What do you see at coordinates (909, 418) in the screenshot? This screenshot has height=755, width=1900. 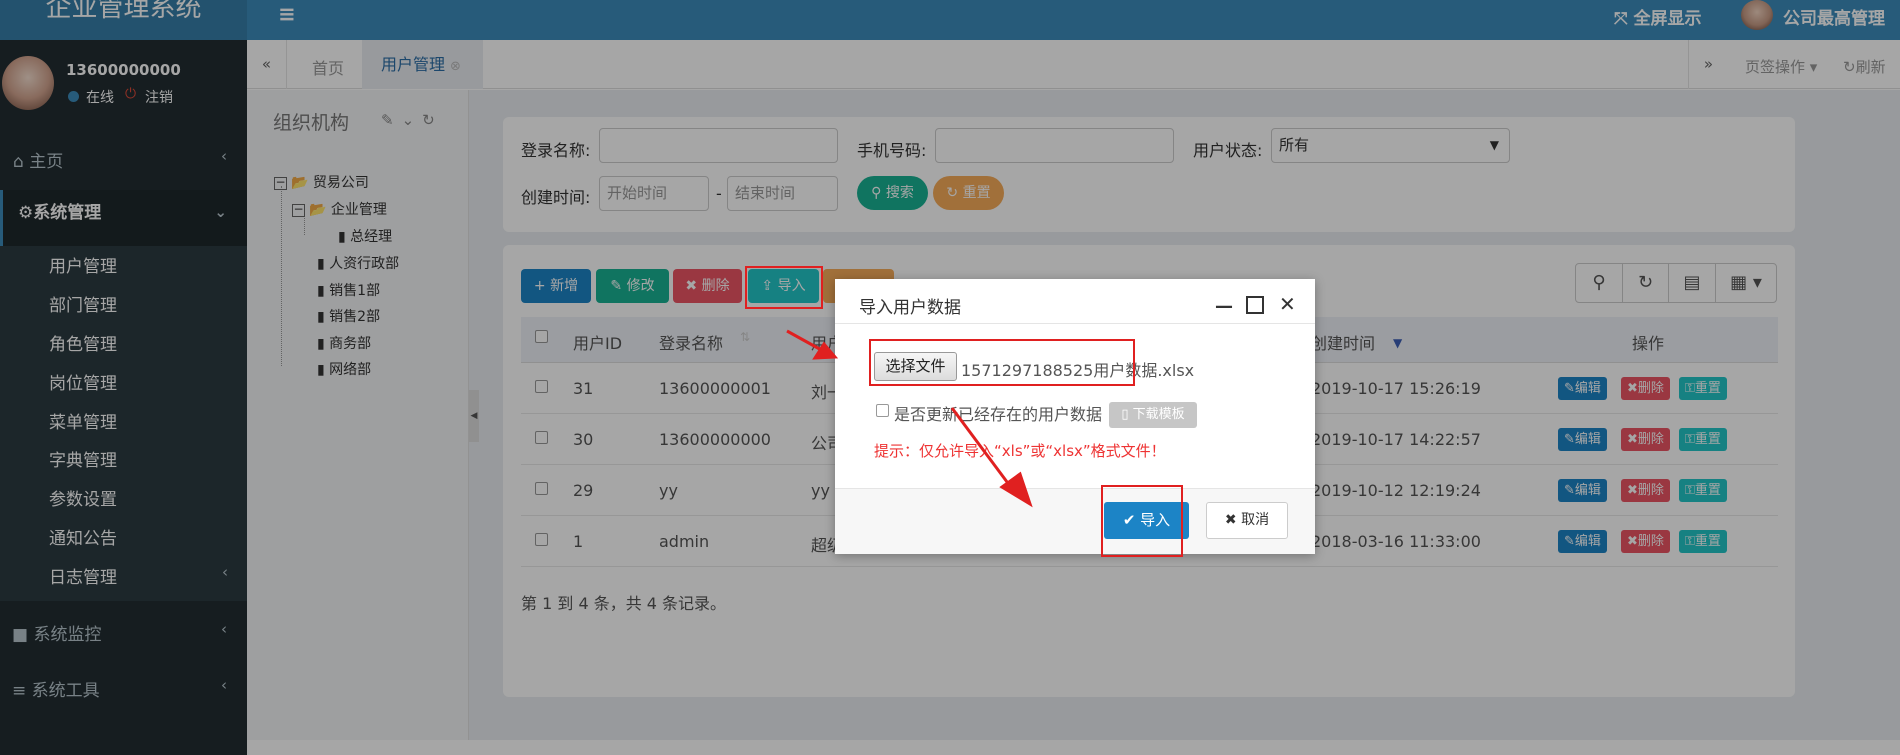 I see `annotation-arrows` at bounding box center [909, 418].